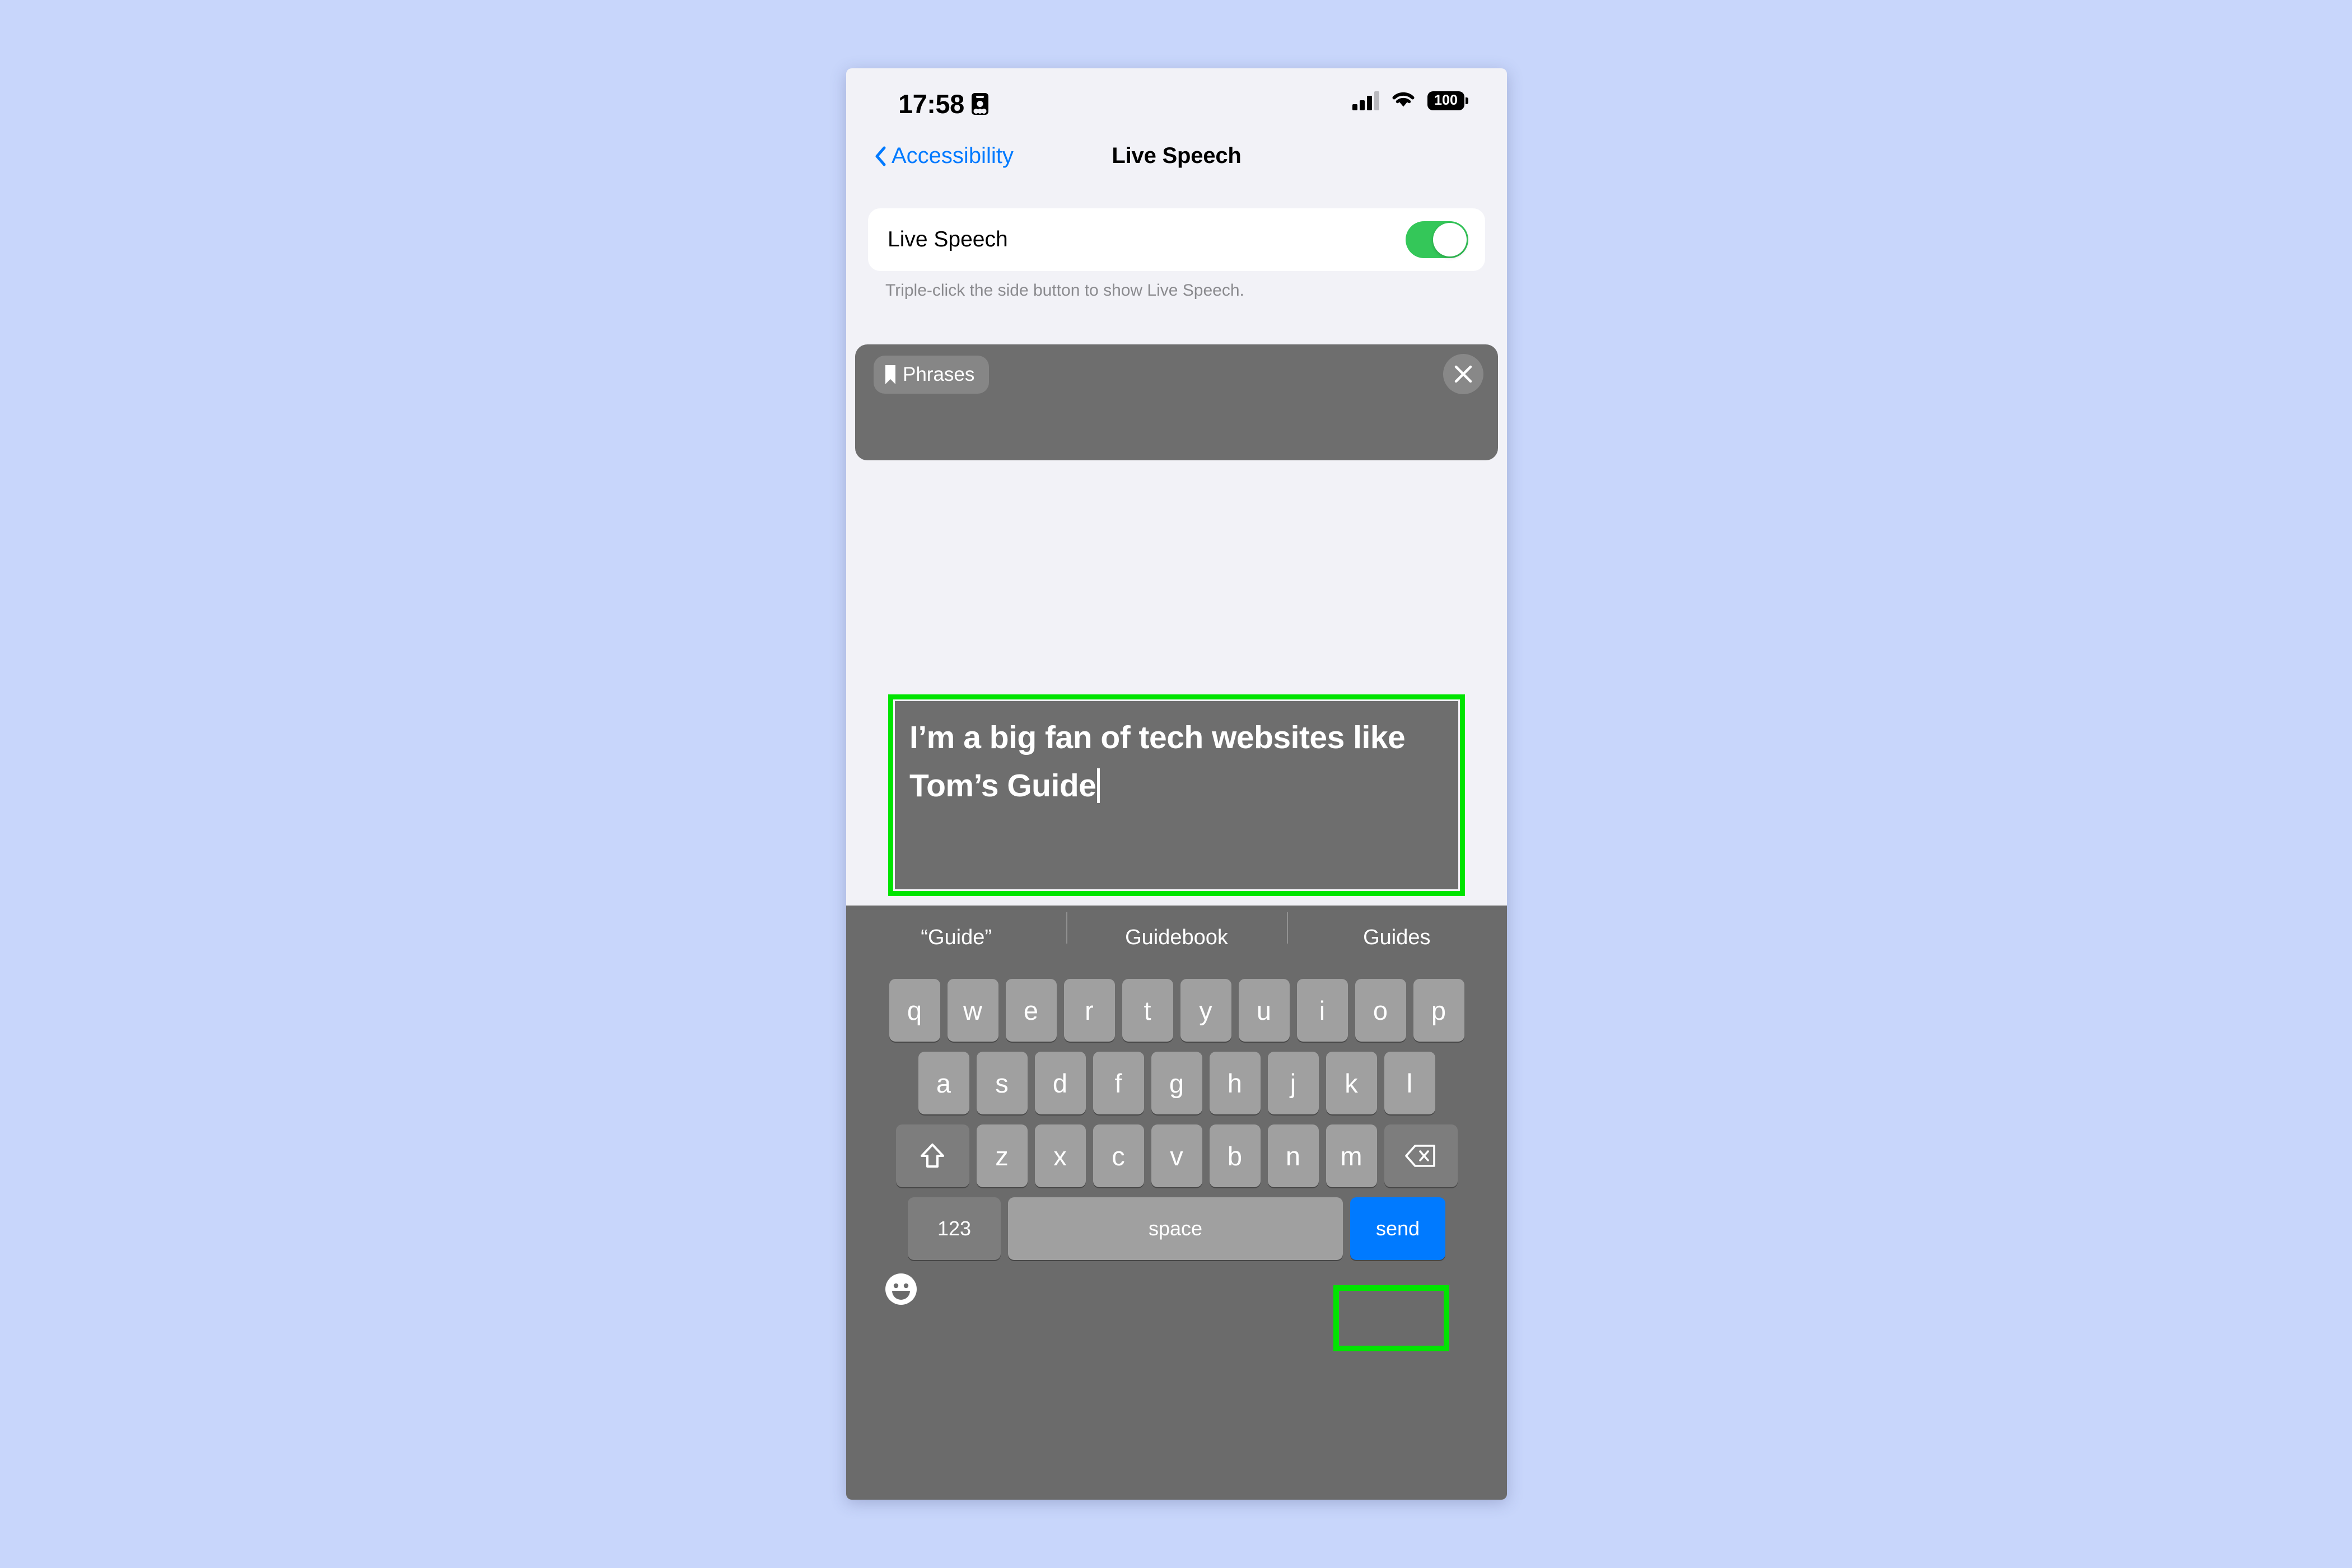 Image resolution: width=2352 pixels, height=1568 pixels. Describe the element at coordinates (973, 1011) in the screenshot. I see `key-w: w` at that location.